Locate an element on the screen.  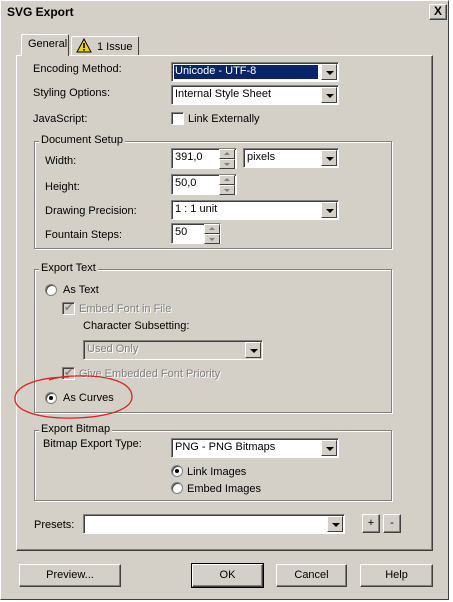
close-icon: X is located at coordinates (437, 11).